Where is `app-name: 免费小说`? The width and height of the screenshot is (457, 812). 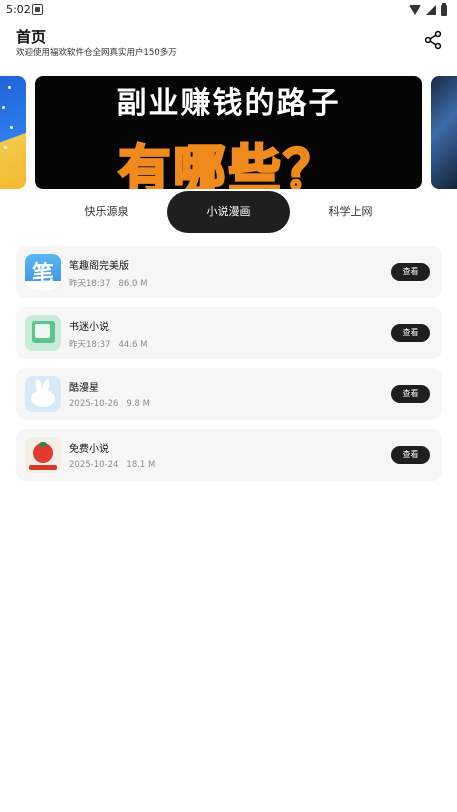
app-name: 免费小说 is located at coordinates (89, 449).